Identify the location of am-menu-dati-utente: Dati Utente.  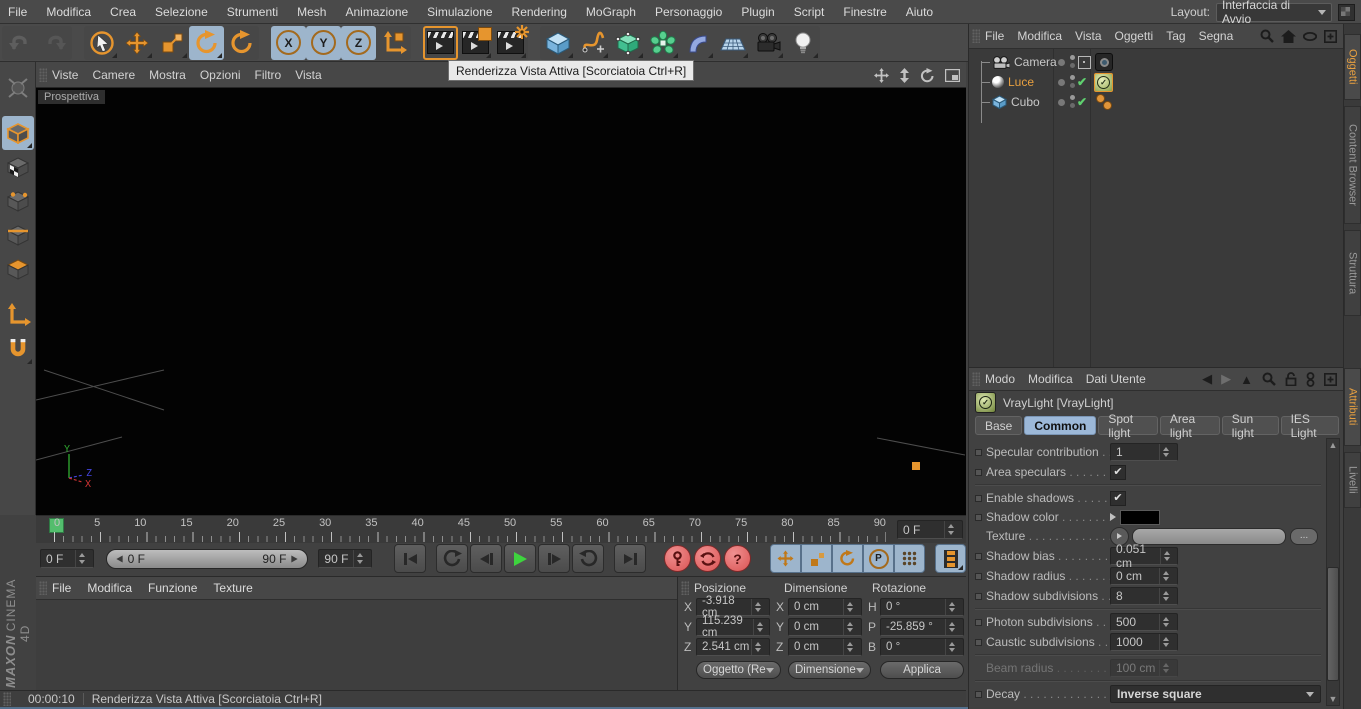
(1116, 379).